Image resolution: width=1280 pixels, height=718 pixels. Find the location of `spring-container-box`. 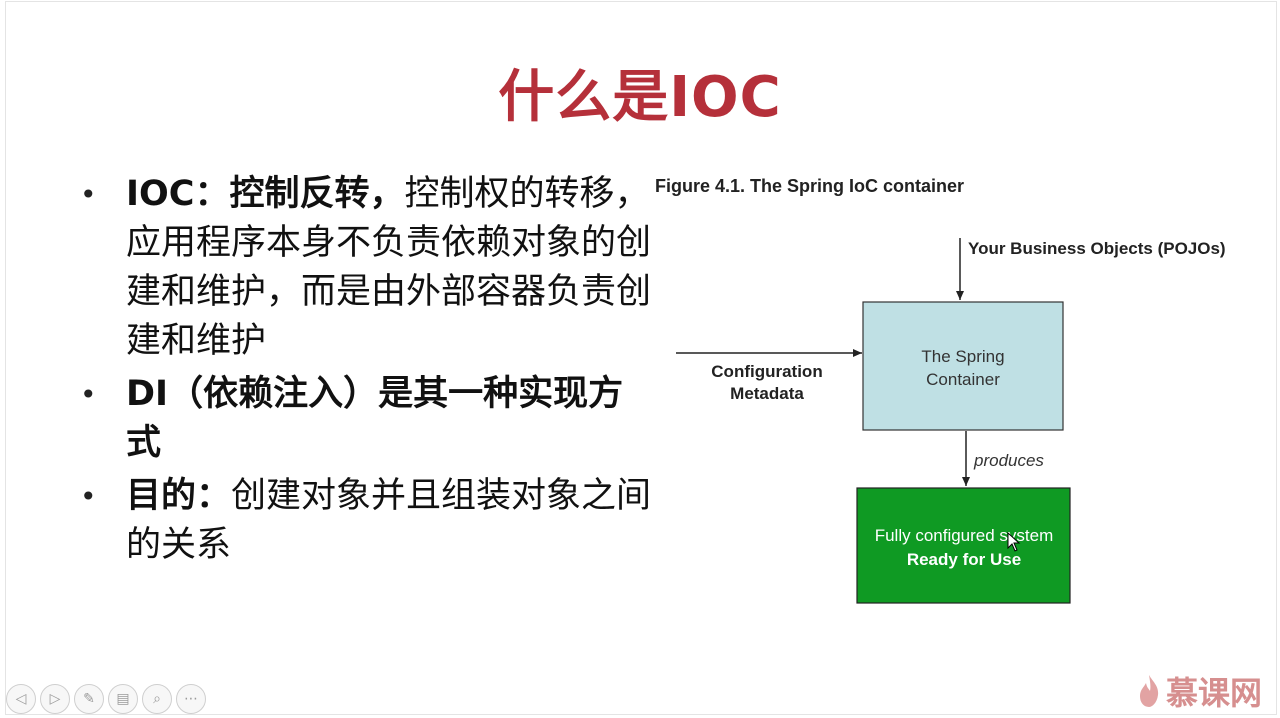

spring-container-box is located at coordinates (963, 366).